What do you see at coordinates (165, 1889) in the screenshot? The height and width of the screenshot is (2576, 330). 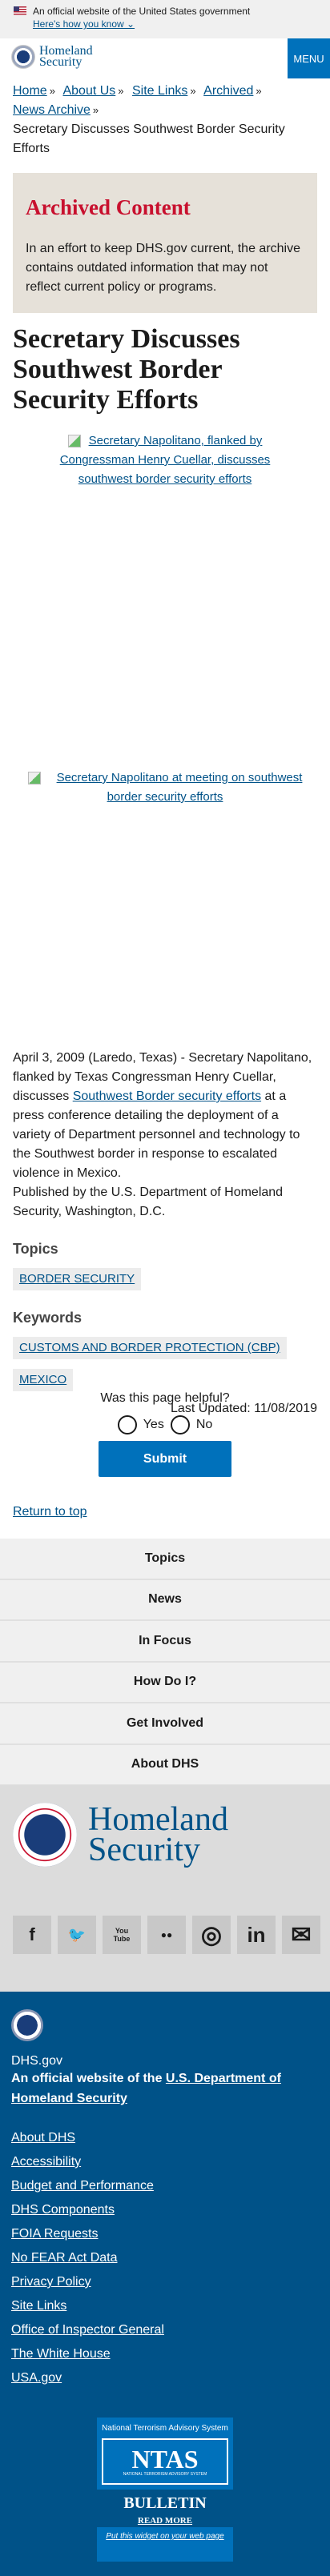 I see `footer-logo-area: Homeland Security f 🐦 You Tube ●● ◎ in ✉` at bounding box center [165, 1889].